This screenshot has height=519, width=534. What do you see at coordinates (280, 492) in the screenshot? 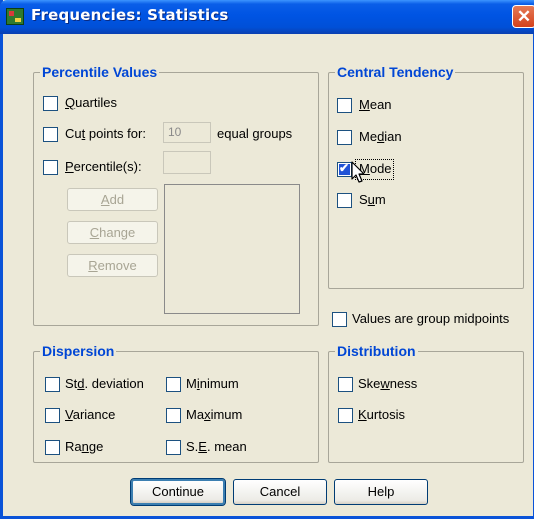
I see `cancel-button: Cancel` at bounding box center [280, 492].